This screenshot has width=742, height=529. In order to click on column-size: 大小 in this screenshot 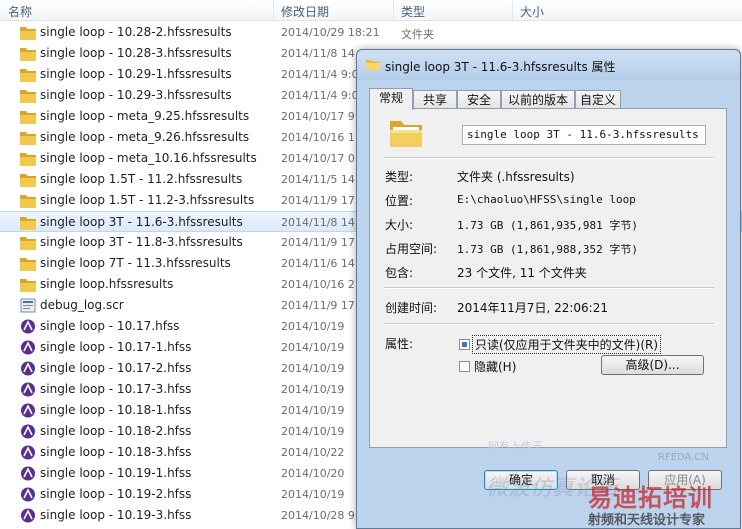, I will do `click(532, 11)`.